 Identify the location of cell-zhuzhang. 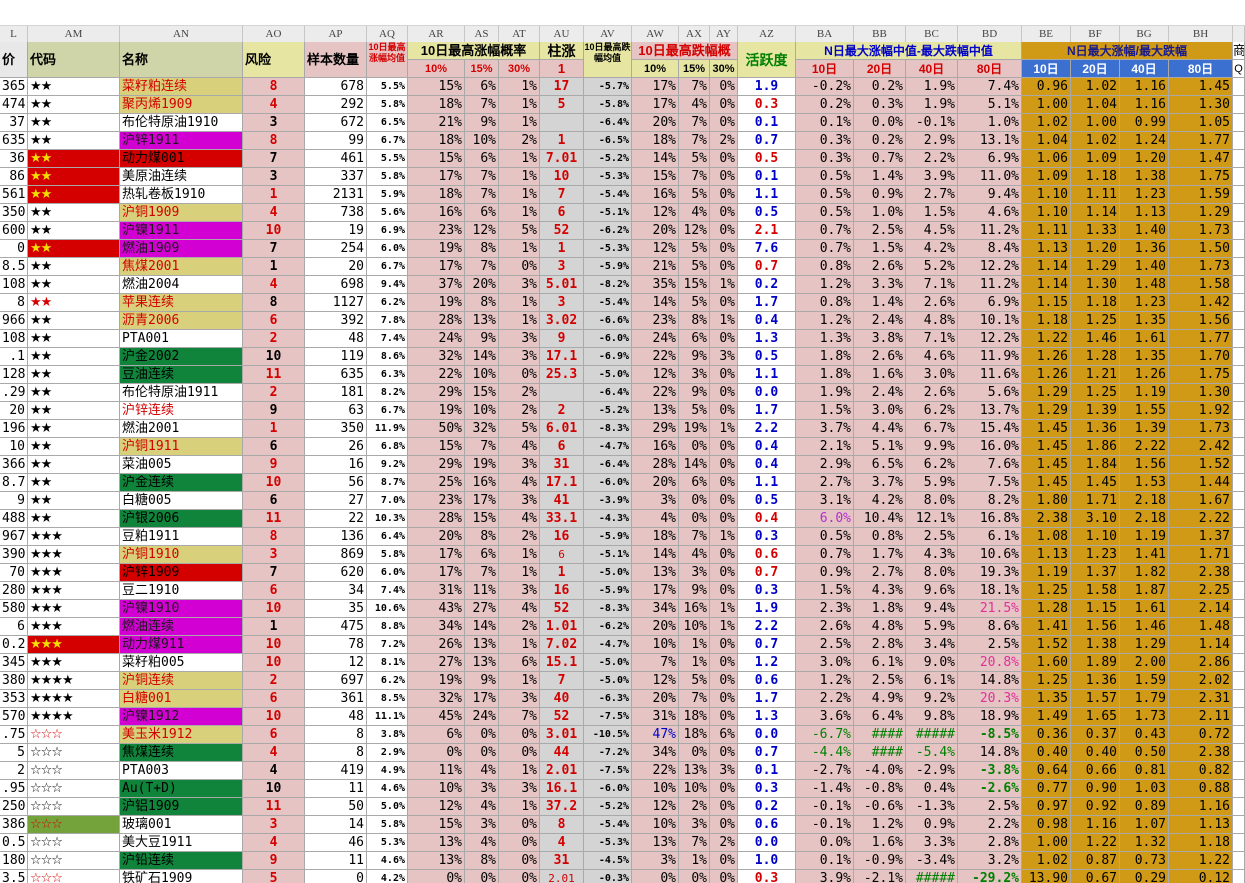
(562, 123).